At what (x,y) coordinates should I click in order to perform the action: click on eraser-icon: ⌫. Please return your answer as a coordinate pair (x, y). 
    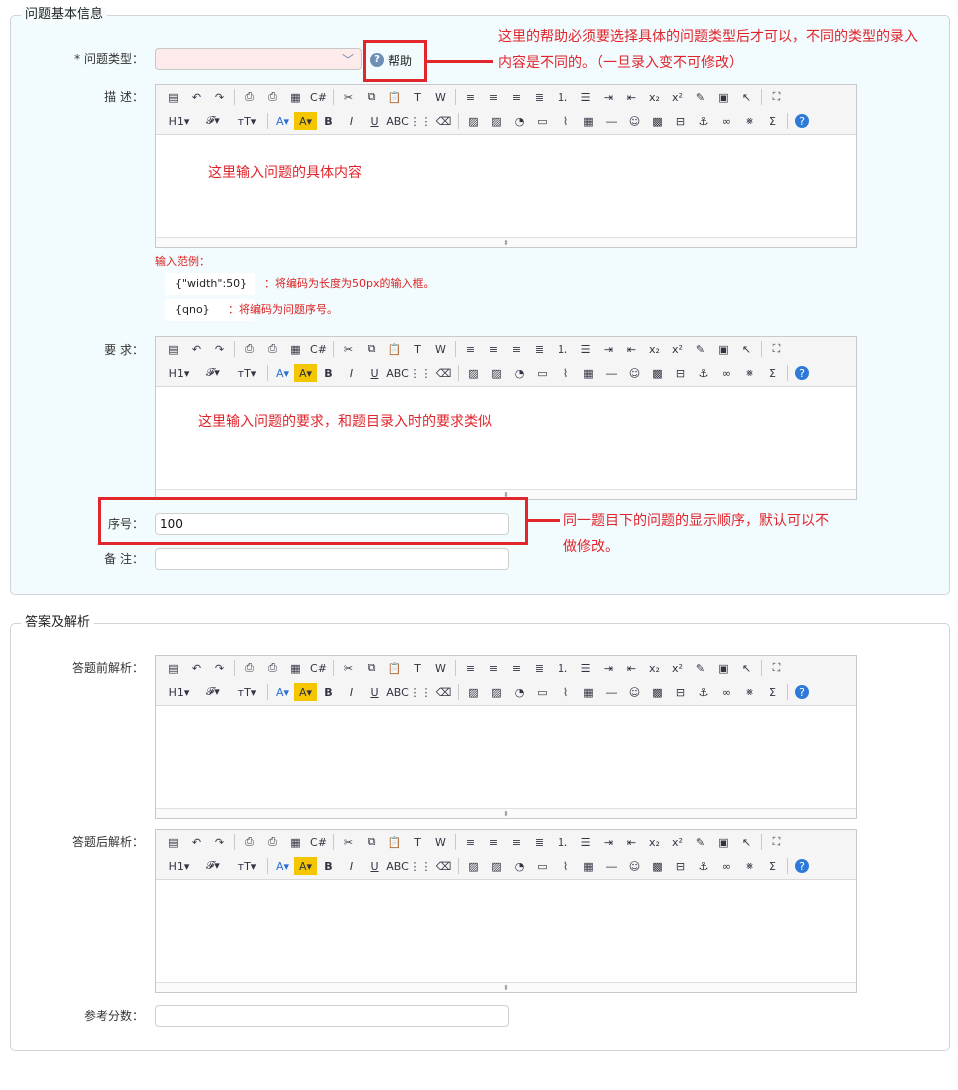
    Looking at the image, I should click on (443, 866).